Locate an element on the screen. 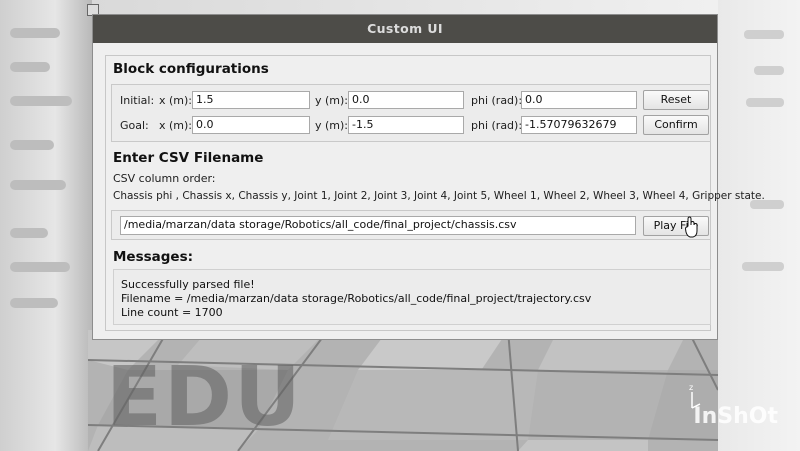 The width and height of the screenshot is (800, 451). axis-z-label: z is located at coordinates (691, 387).